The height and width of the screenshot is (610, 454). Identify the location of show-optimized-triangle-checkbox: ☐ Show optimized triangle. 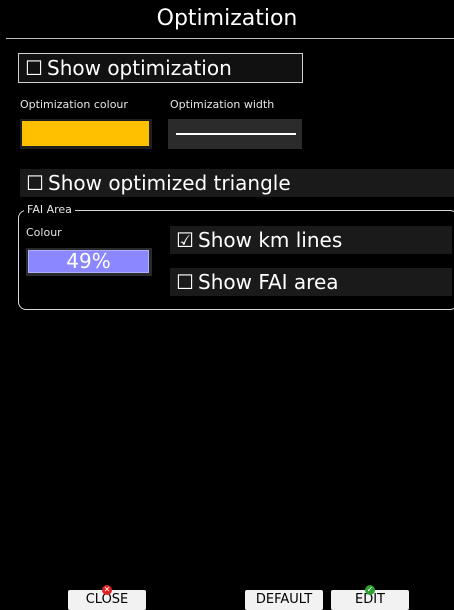
(237, 183).